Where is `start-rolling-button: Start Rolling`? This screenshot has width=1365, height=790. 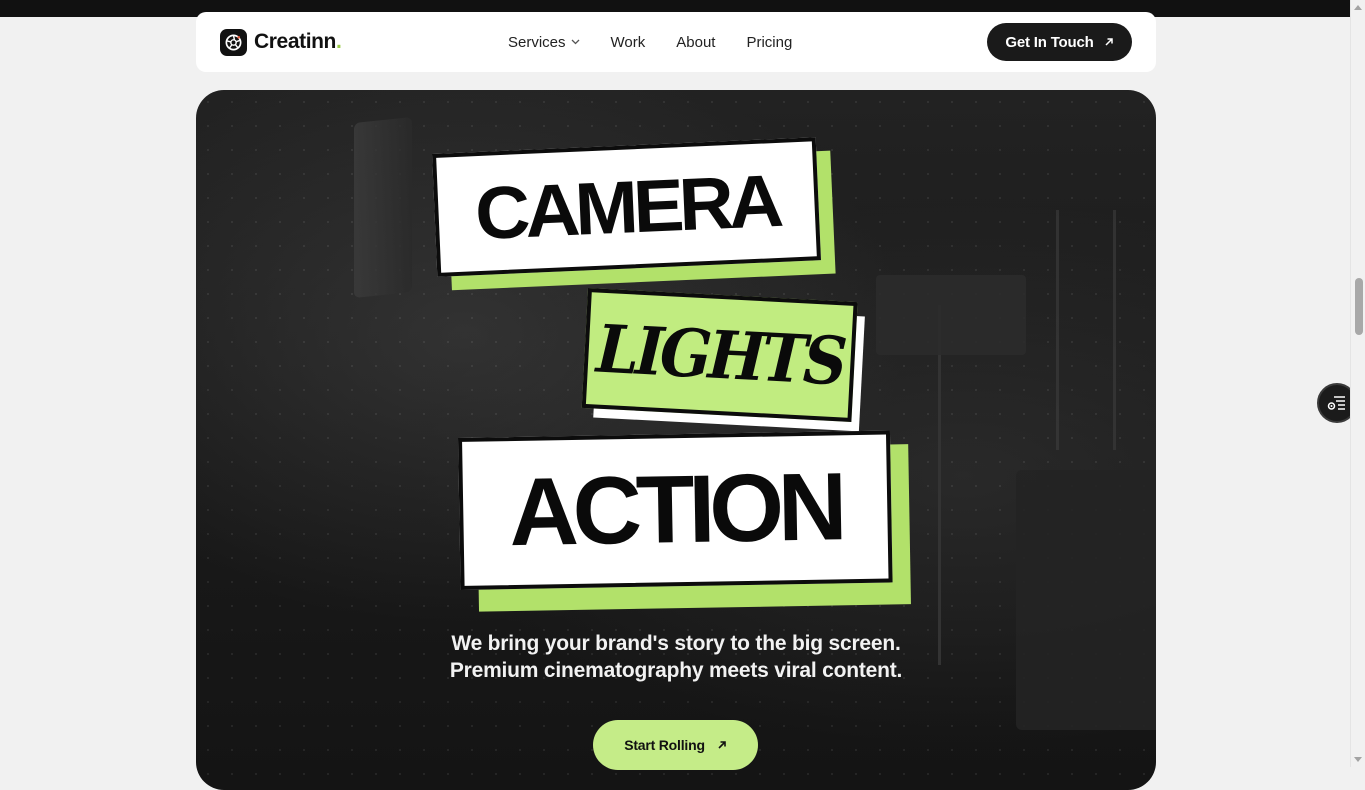
start-rolling-button: Start Rolling is located at coordinates (675, 745).